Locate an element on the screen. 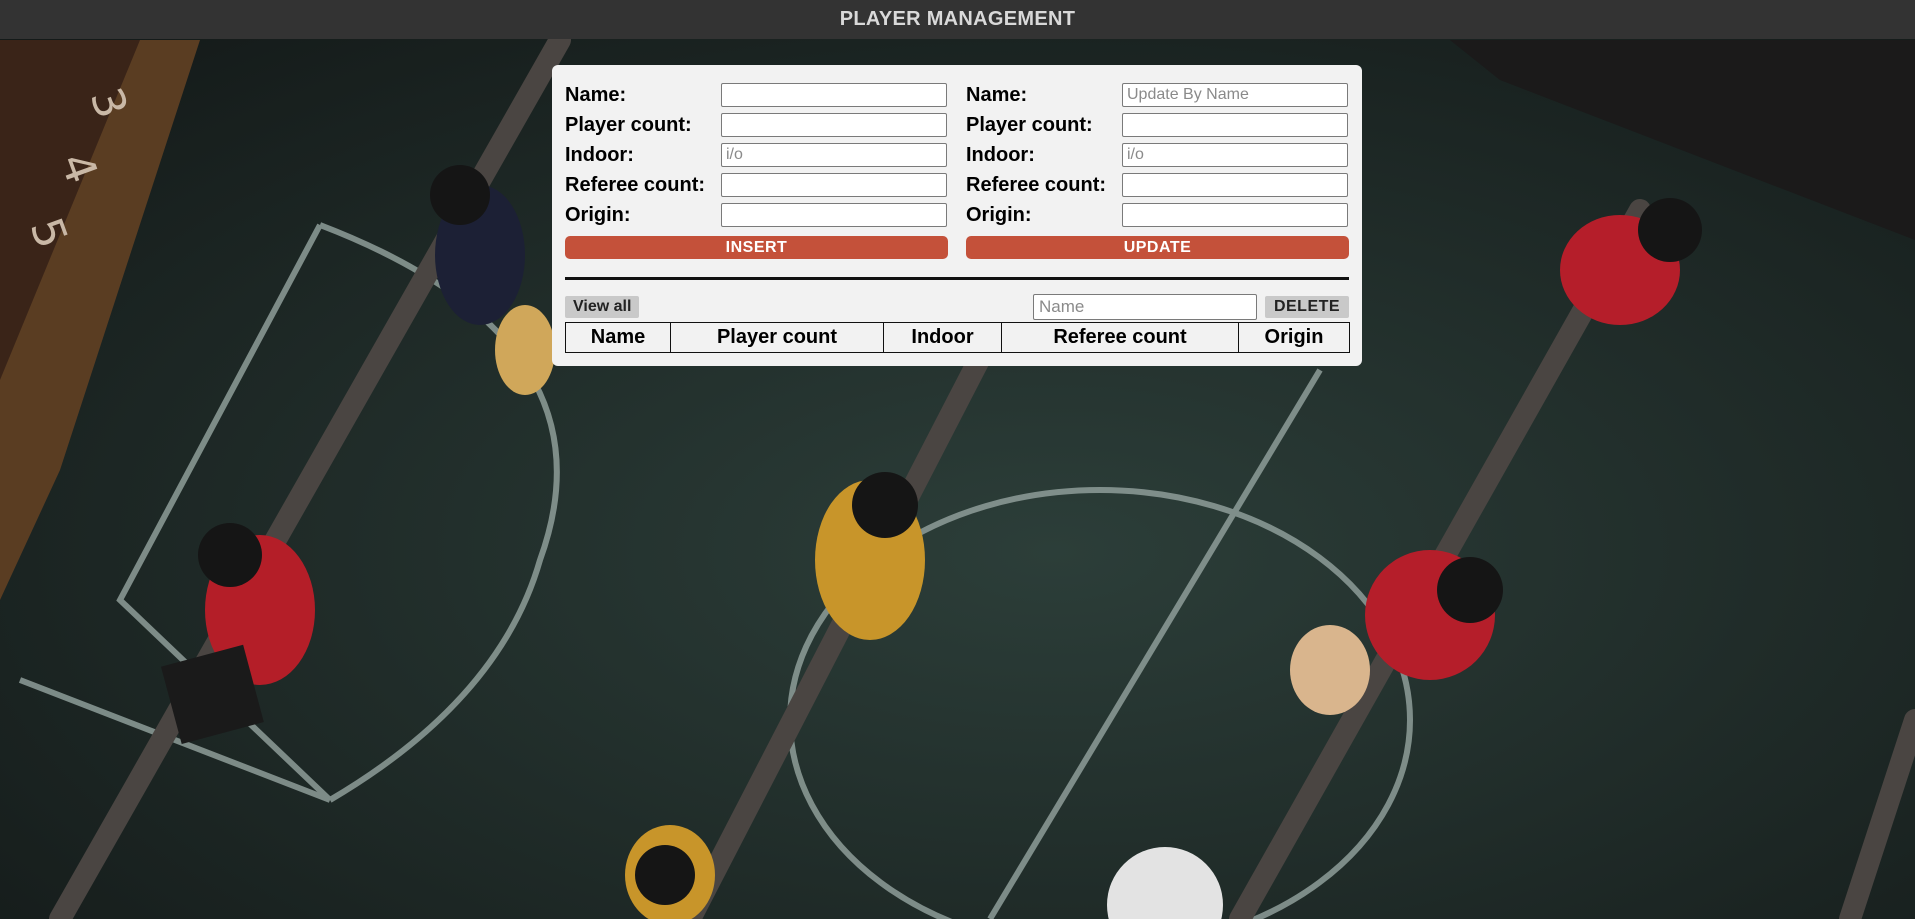  insert-player-count-input is located at coordinates (834, 125).